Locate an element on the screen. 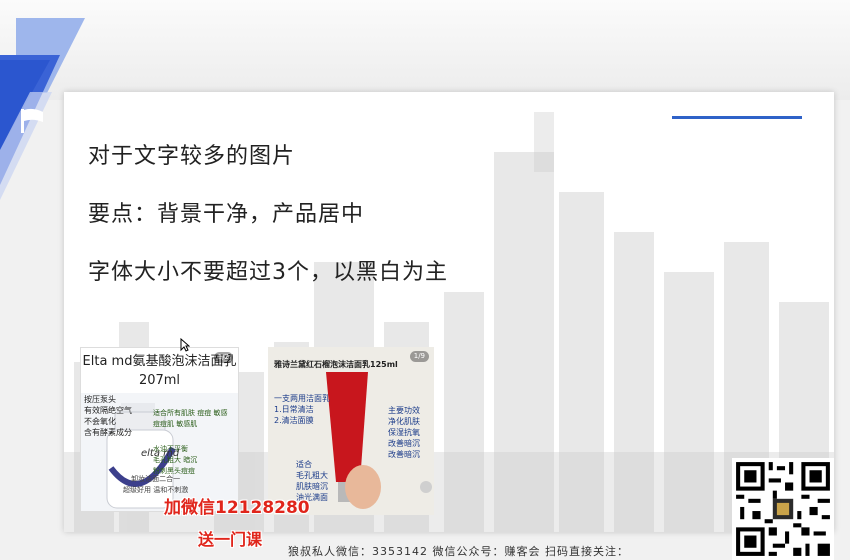 This screenshot has width=850, height=560. note-right-3: 保湿抗氧 is located at coordinates (404, 432).